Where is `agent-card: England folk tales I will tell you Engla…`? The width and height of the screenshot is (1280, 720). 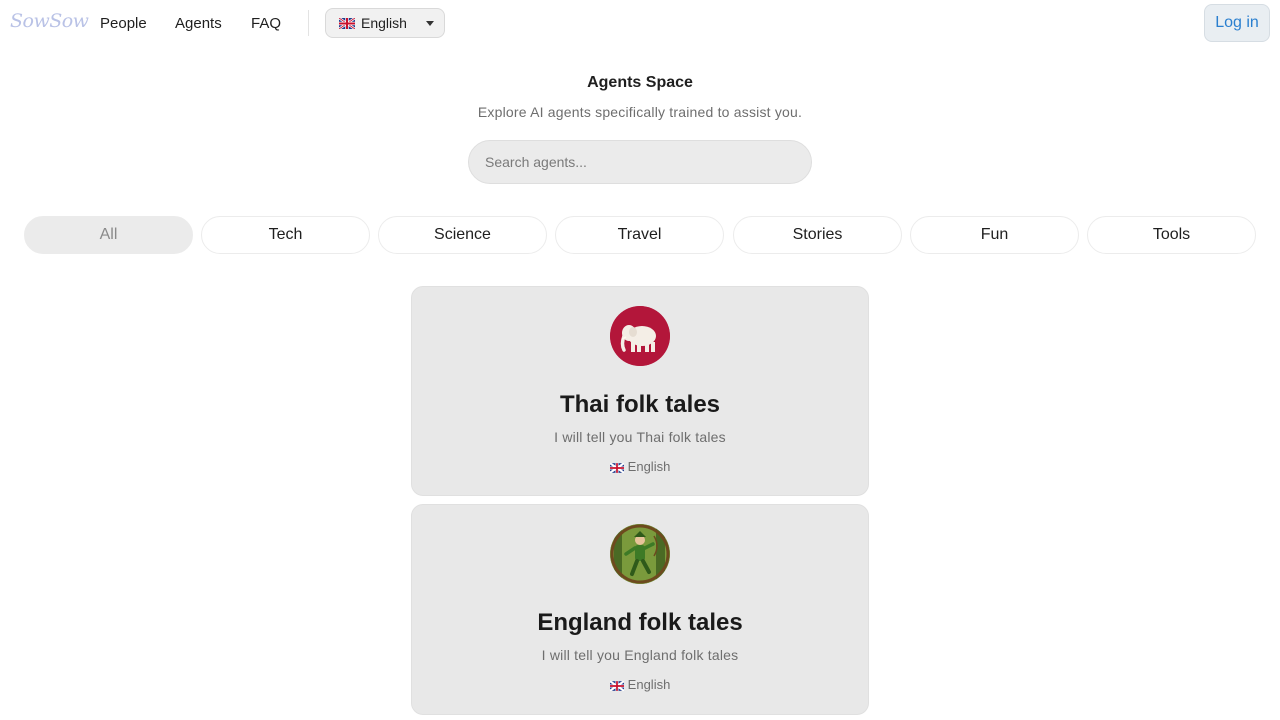 agent-card: England folk tales I will tell you Engla… is located at coordinates (640, 609).